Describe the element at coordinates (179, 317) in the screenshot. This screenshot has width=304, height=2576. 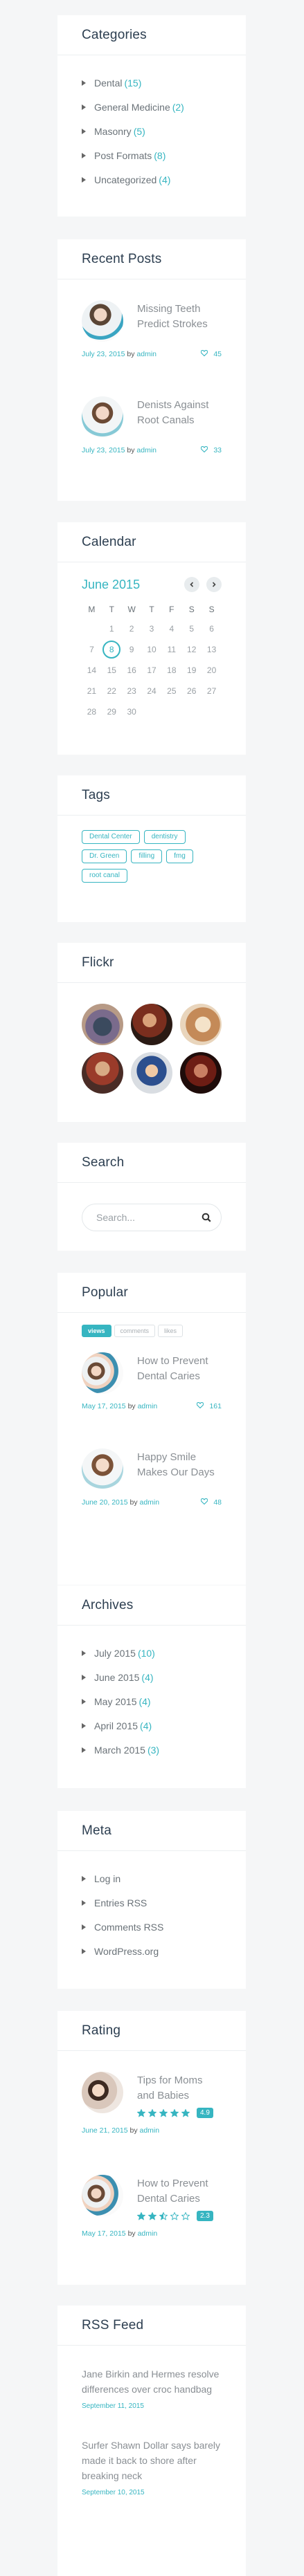
I see `post-title-link: Missing Teeth Predict Strokes` at that location.